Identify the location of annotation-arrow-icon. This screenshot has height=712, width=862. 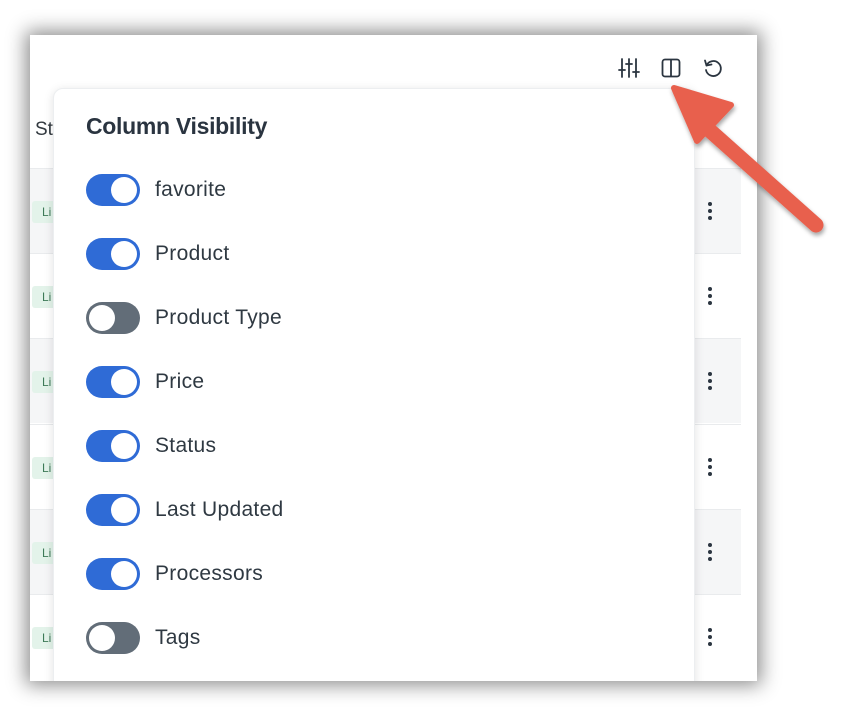
(747, 159).